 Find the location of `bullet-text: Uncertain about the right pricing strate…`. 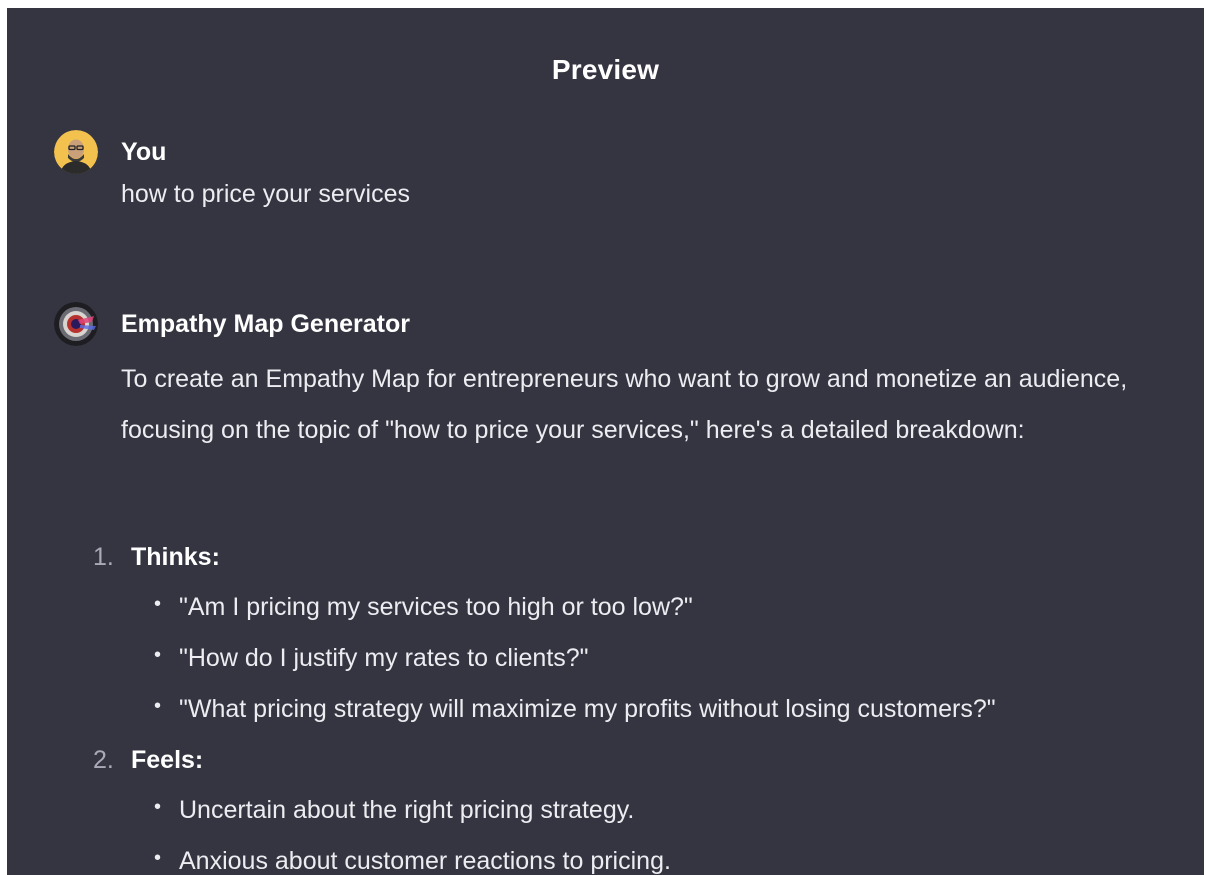

bullet-text: Uncertain about the right pricing strate… is located at coordinates (407, 810).